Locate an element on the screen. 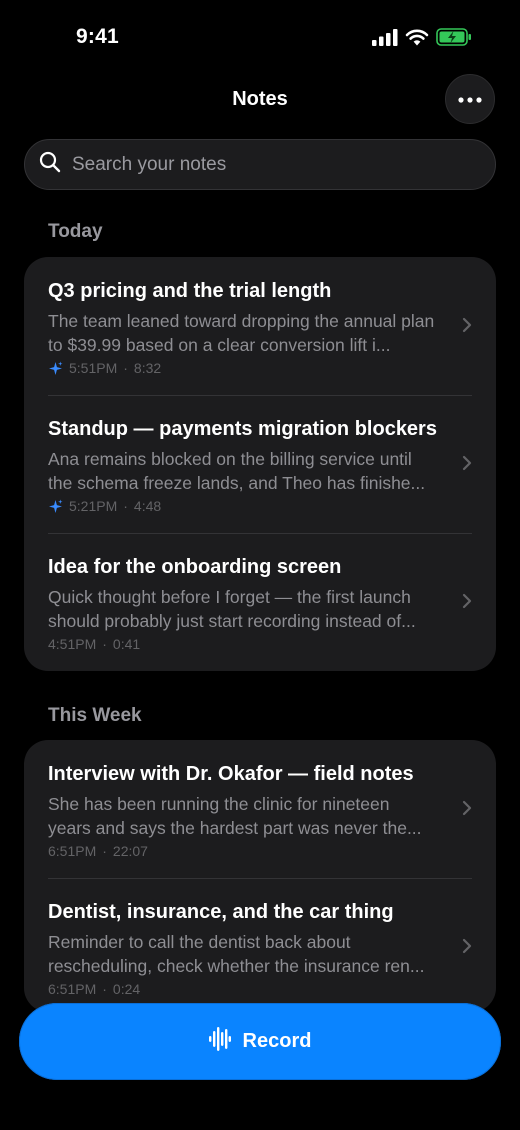  status-icons is located at coordinates (422, 37).